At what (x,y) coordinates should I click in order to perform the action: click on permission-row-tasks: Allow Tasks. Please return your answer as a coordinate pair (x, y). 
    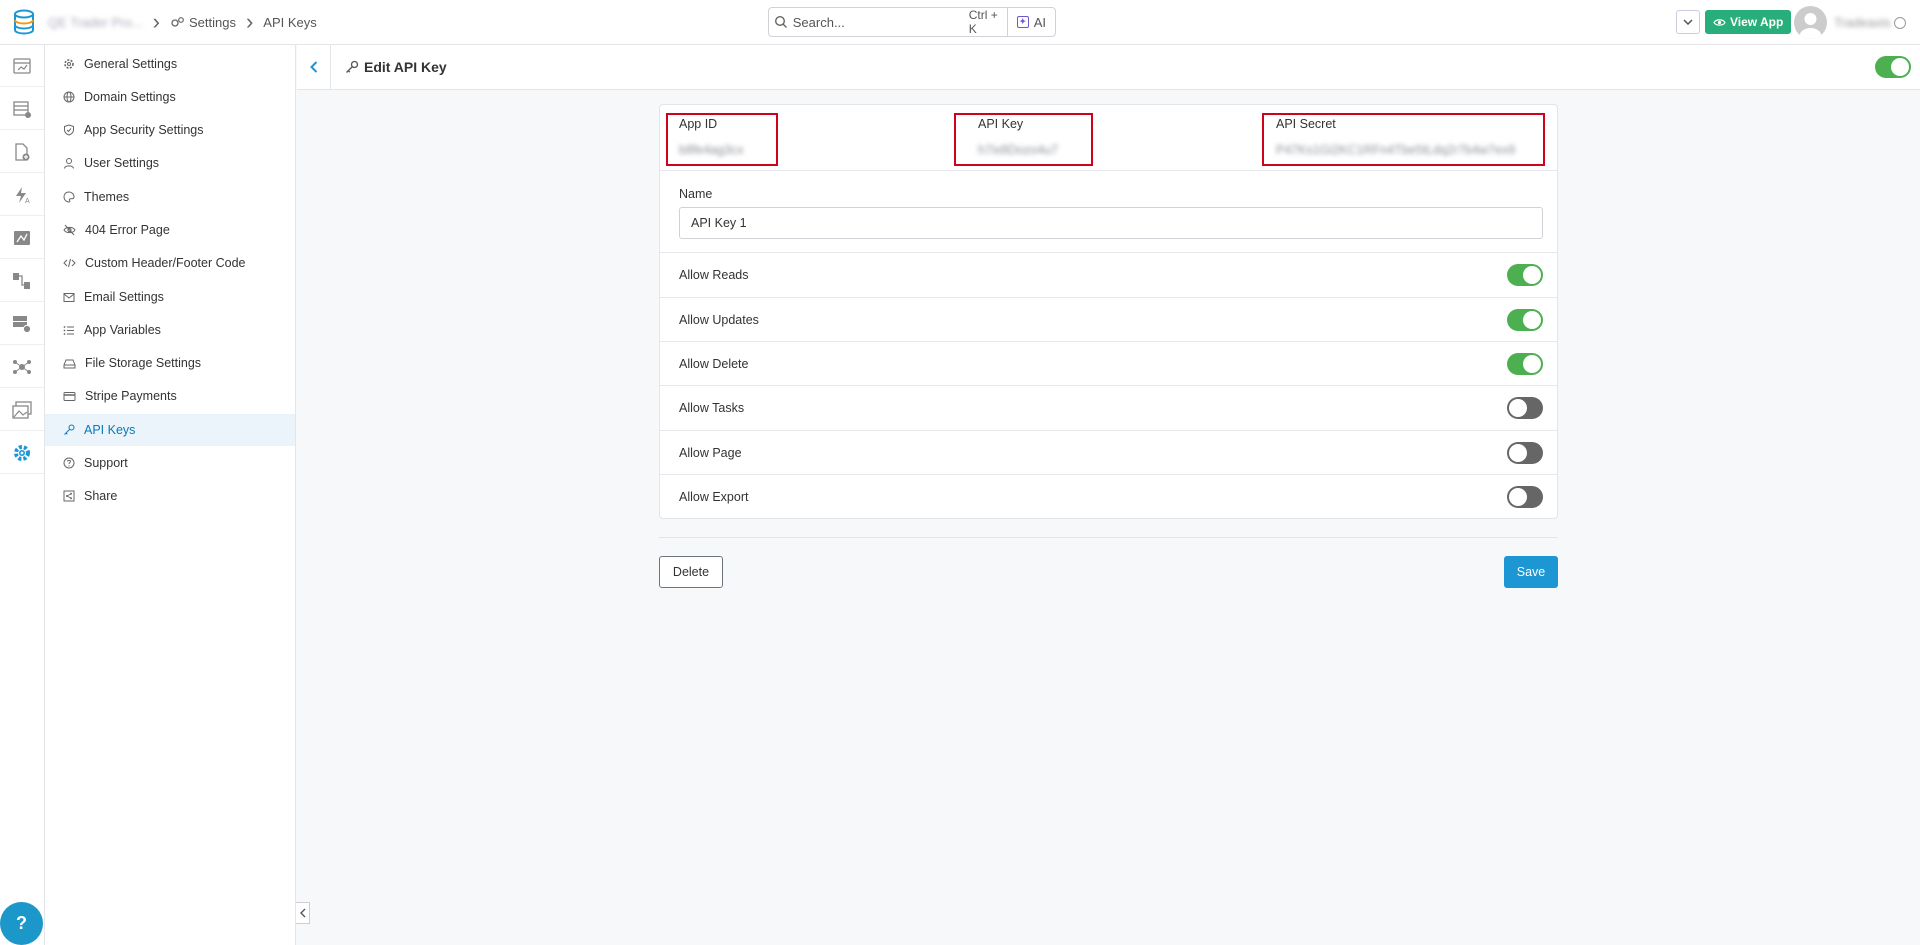
    Looking at the image, I should click on (1108, 408).